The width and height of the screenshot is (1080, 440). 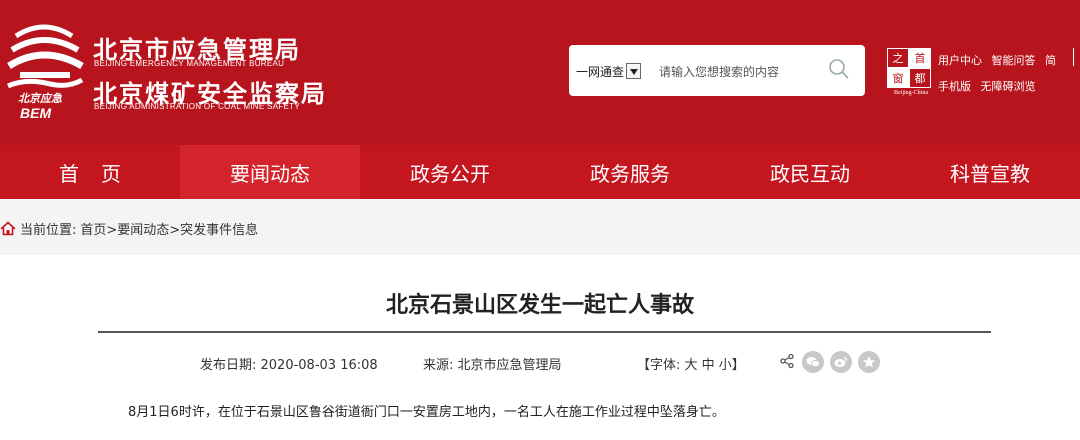 I want to click on breadcrumb-path: 首页>要闻动态>突发事件信息, so click(x=169, y=228).